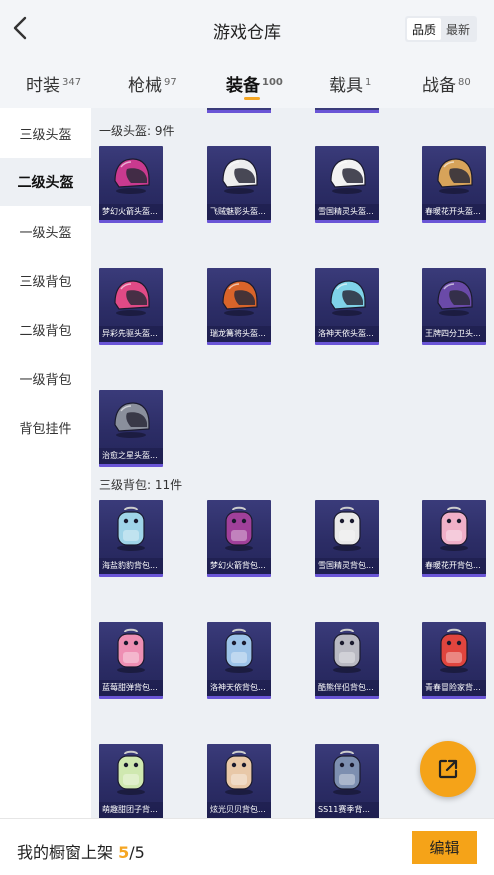  Describe the element at coordinates (272, 82) in the screenshot. I see `tab-count: 100` at that location.